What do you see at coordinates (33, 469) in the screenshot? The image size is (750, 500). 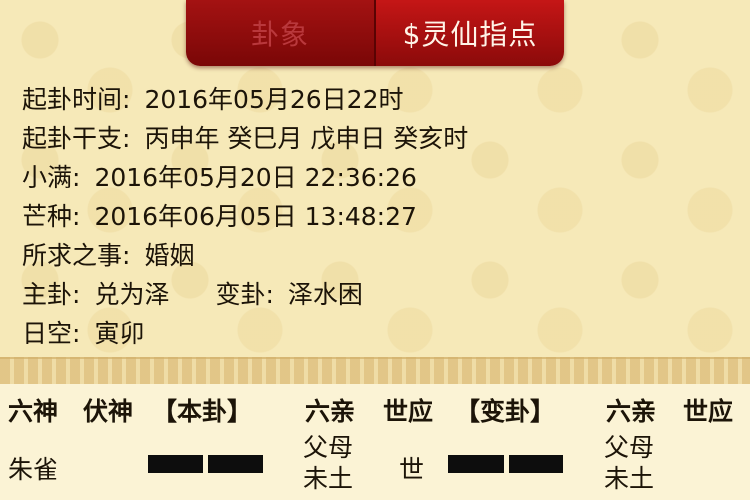 I see `row1-liushen: 朱雀` at bounding box center [33, 469].